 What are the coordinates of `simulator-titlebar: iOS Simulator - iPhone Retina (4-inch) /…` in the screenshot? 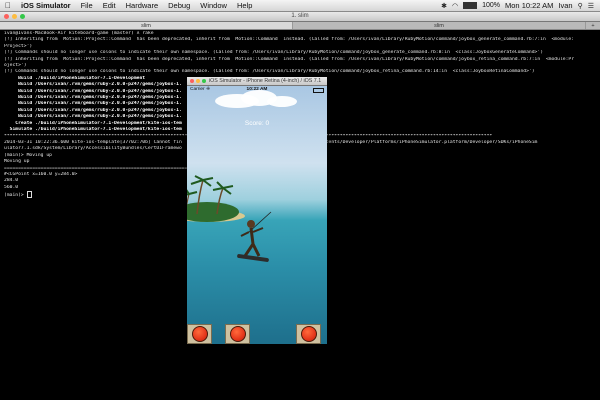 It's located at (257, 81).